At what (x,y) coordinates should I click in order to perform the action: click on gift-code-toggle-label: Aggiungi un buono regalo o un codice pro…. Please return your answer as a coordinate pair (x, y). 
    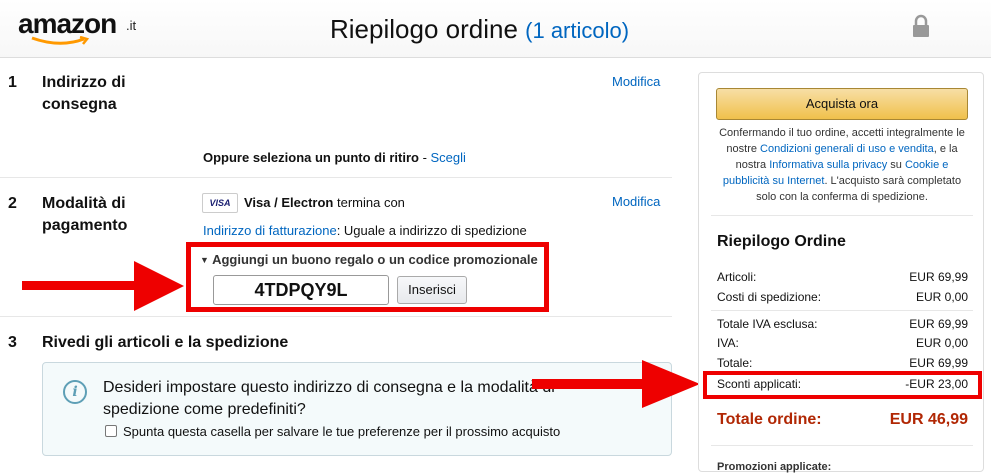
    Looking at the image, I should click on (375, 259).